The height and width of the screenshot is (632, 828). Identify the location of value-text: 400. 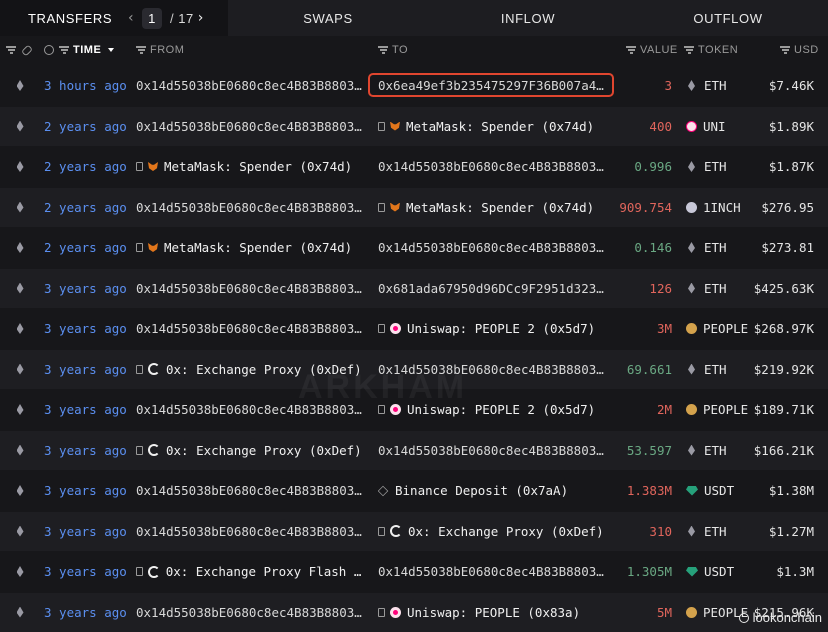
(660, 126).